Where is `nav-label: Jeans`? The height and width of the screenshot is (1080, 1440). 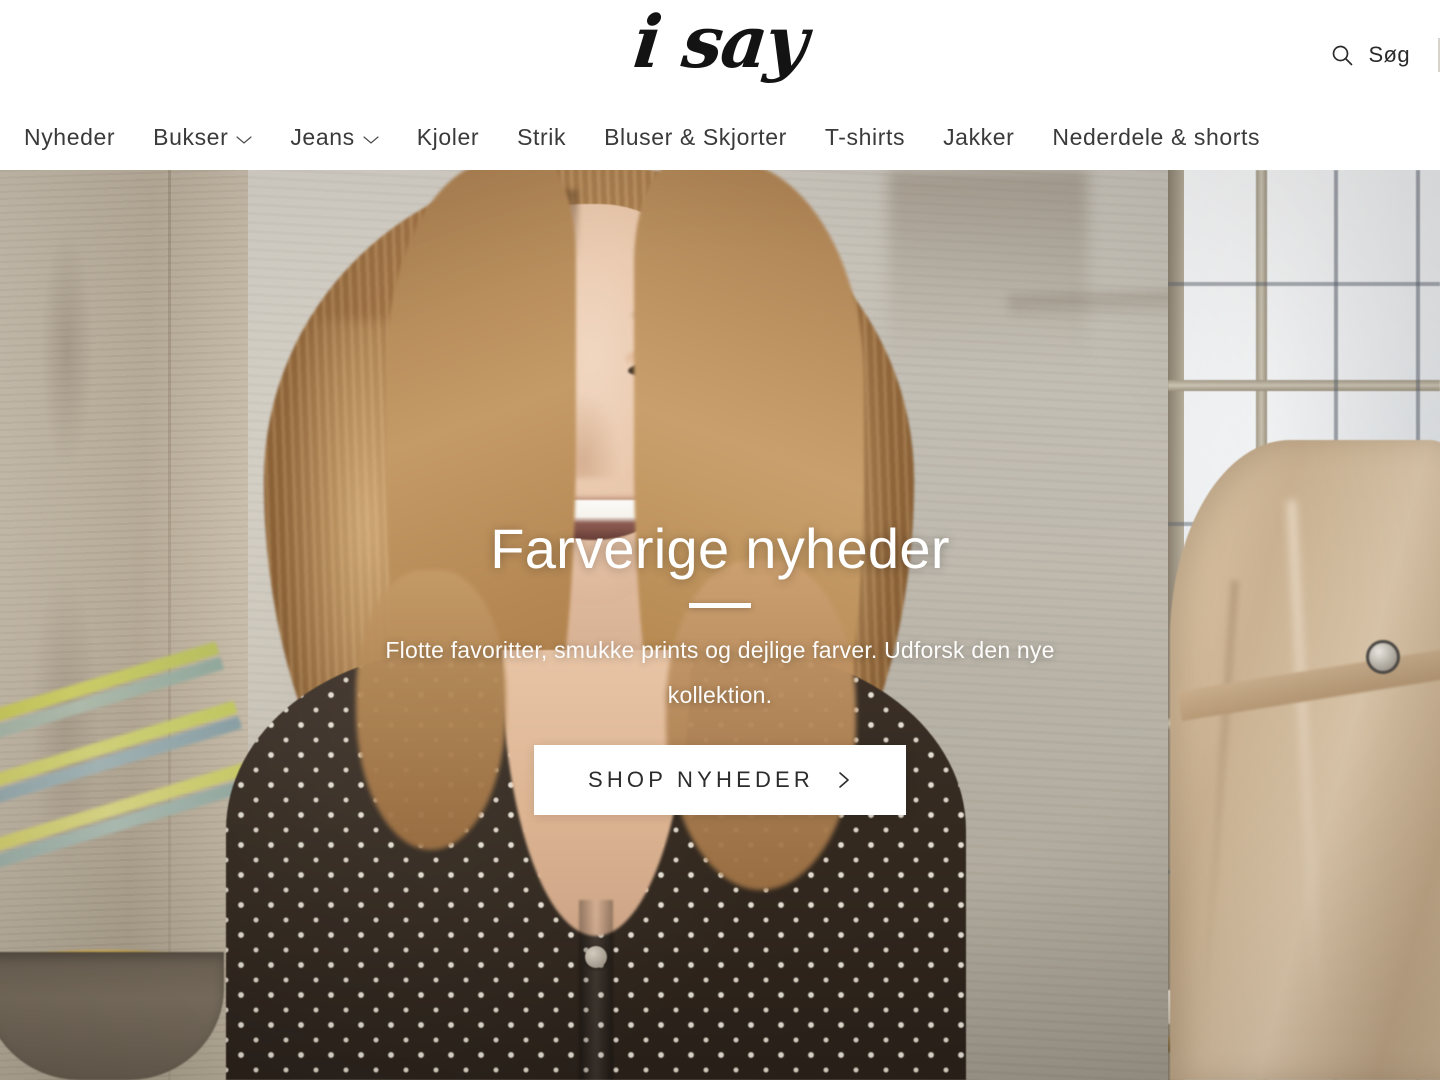 nav-label: Jeans is located at coordinates (322, 137).